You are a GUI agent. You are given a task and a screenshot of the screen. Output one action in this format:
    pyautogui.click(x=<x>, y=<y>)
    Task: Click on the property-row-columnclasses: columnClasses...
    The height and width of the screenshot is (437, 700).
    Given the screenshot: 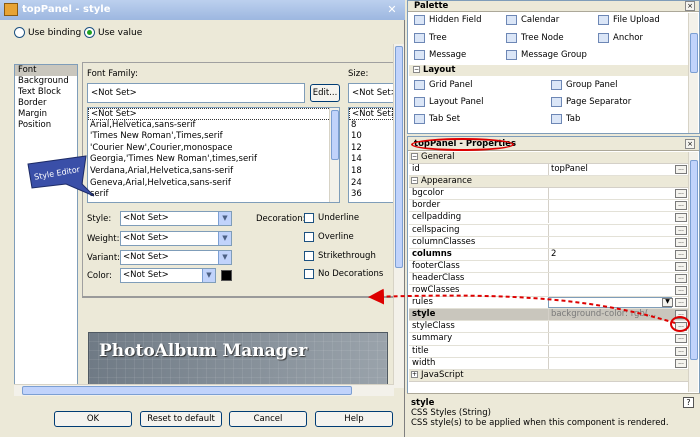 What is the action you would take?
    pyautogui.click(x=548, y=242)
    